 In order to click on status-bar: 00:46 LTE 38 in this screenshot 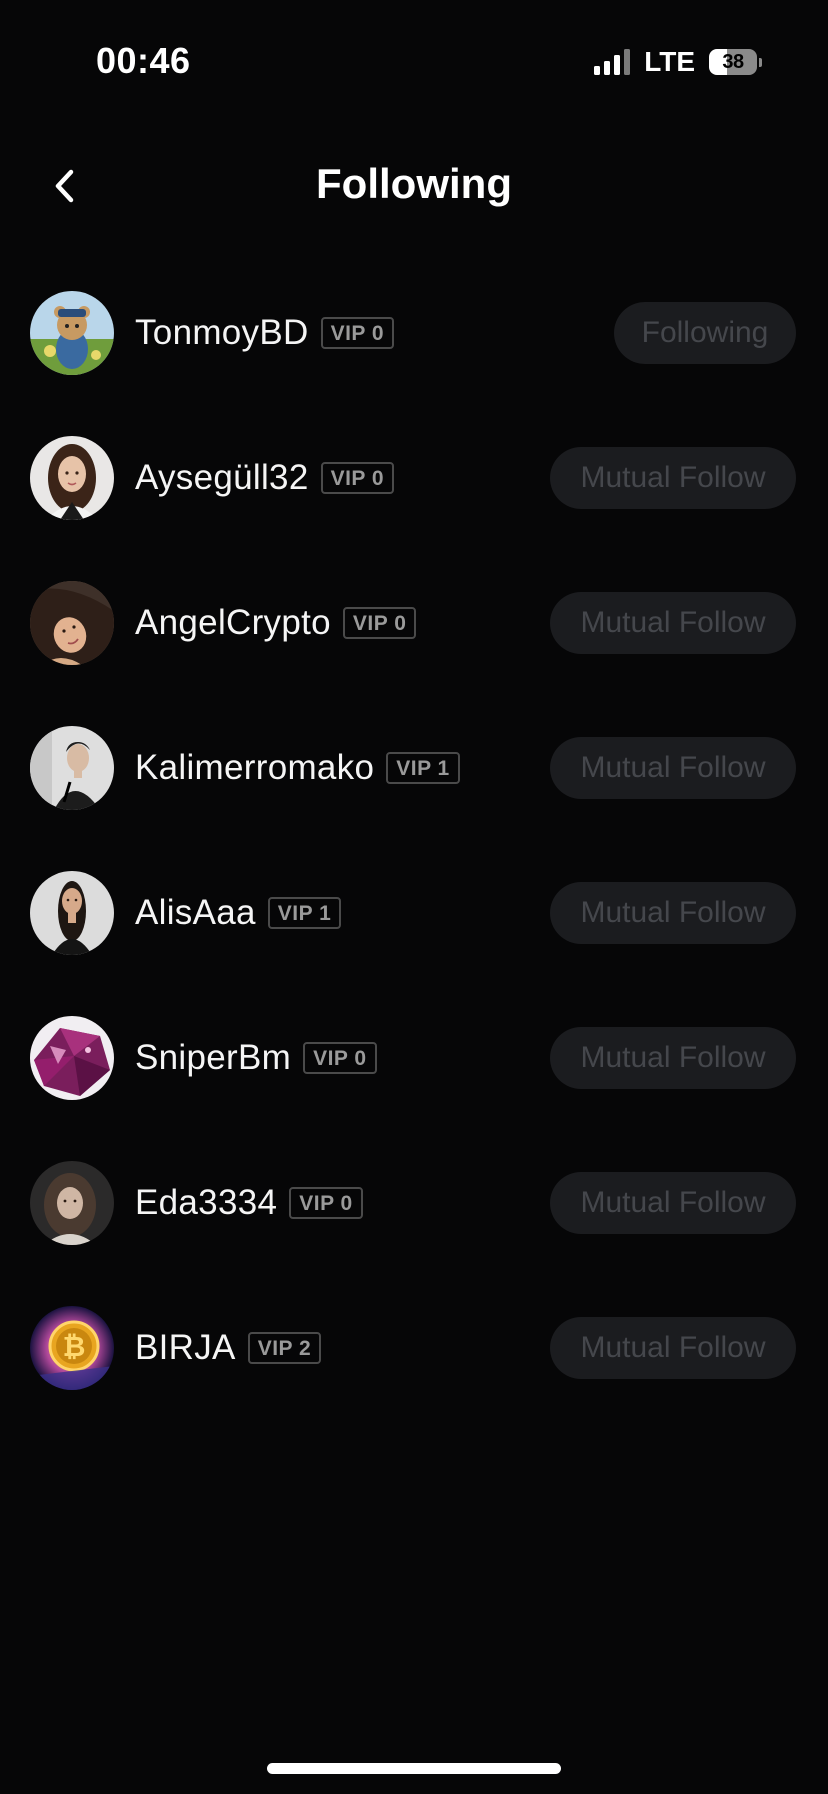, I will do `click(414, 60)`.